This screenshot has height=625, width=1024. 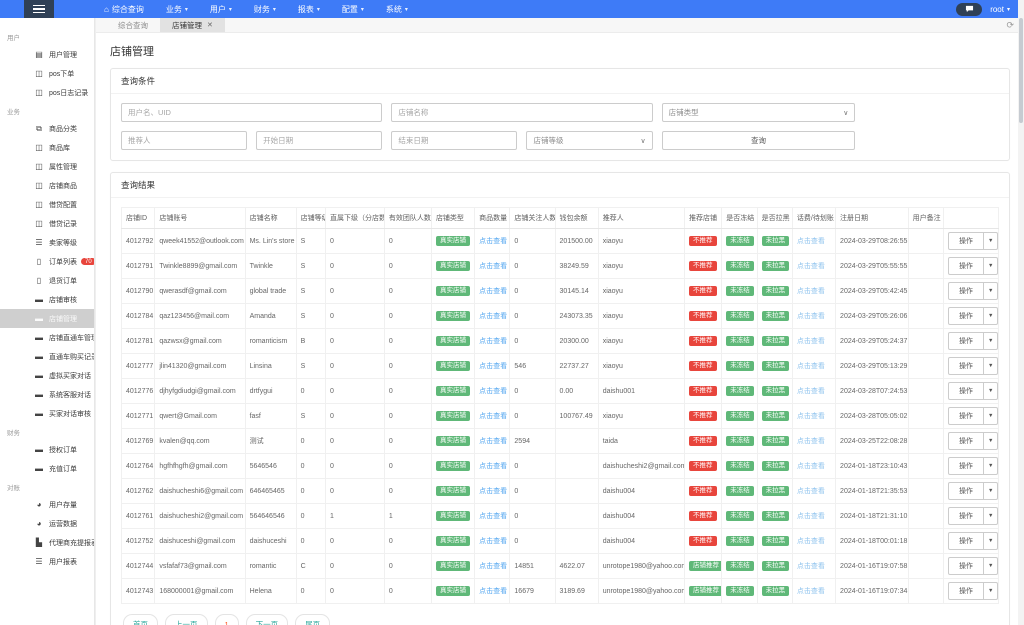 What do you see at coordinates (184, 140) in the screenshot?
I see `referrer-input` at bounding box center [184, 140].